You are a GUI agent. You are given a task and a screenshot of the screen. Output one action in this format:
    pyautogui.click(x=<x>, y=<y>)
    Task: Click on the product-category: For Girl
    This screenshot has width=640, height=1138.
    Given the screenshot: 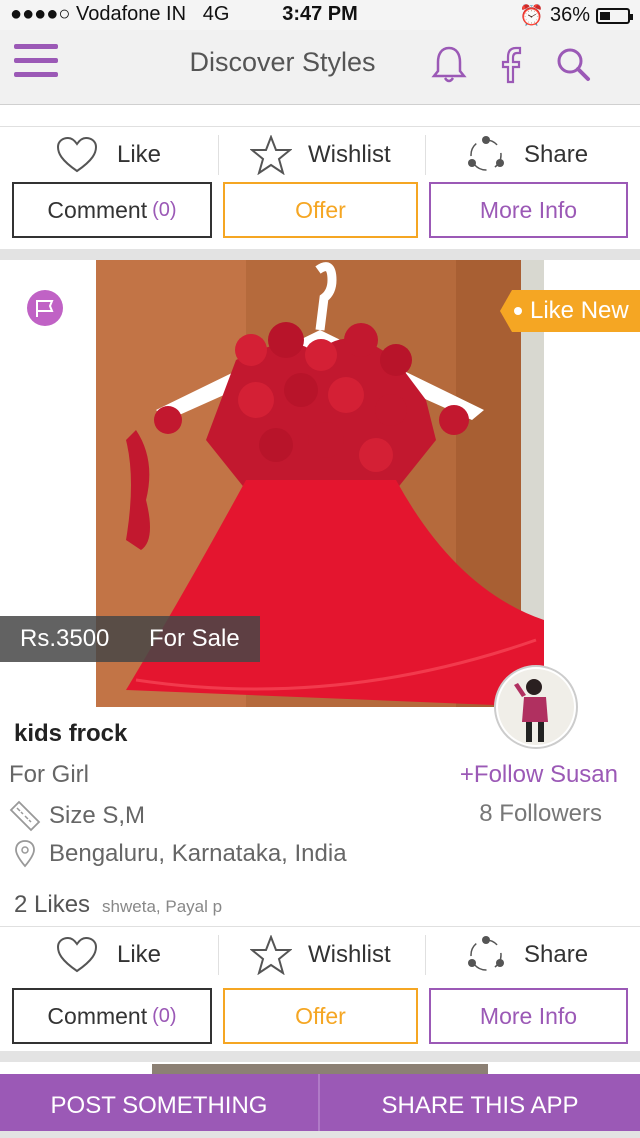 What is the action you would take?
    pyautogui.click(x=49, y=774)
    